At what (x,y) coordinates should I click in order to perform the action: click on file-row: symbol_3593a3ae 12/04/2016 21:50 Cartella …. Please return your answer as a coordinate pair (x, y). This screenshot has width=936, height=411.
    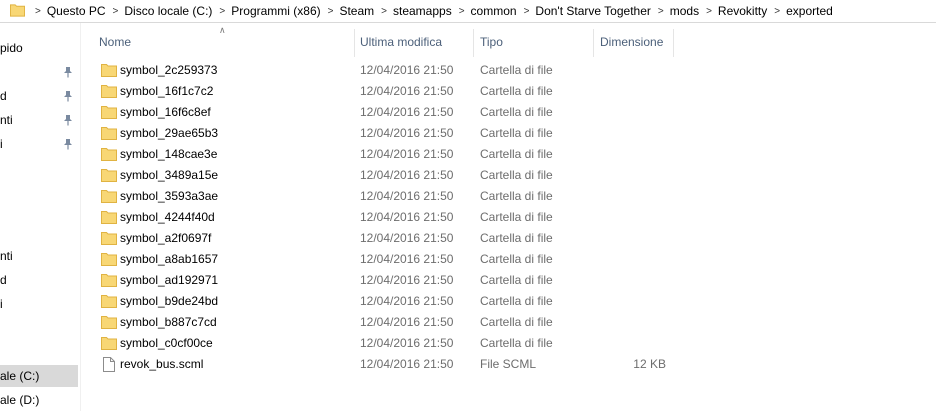
    Looking at the image, I should click on (508, 196).